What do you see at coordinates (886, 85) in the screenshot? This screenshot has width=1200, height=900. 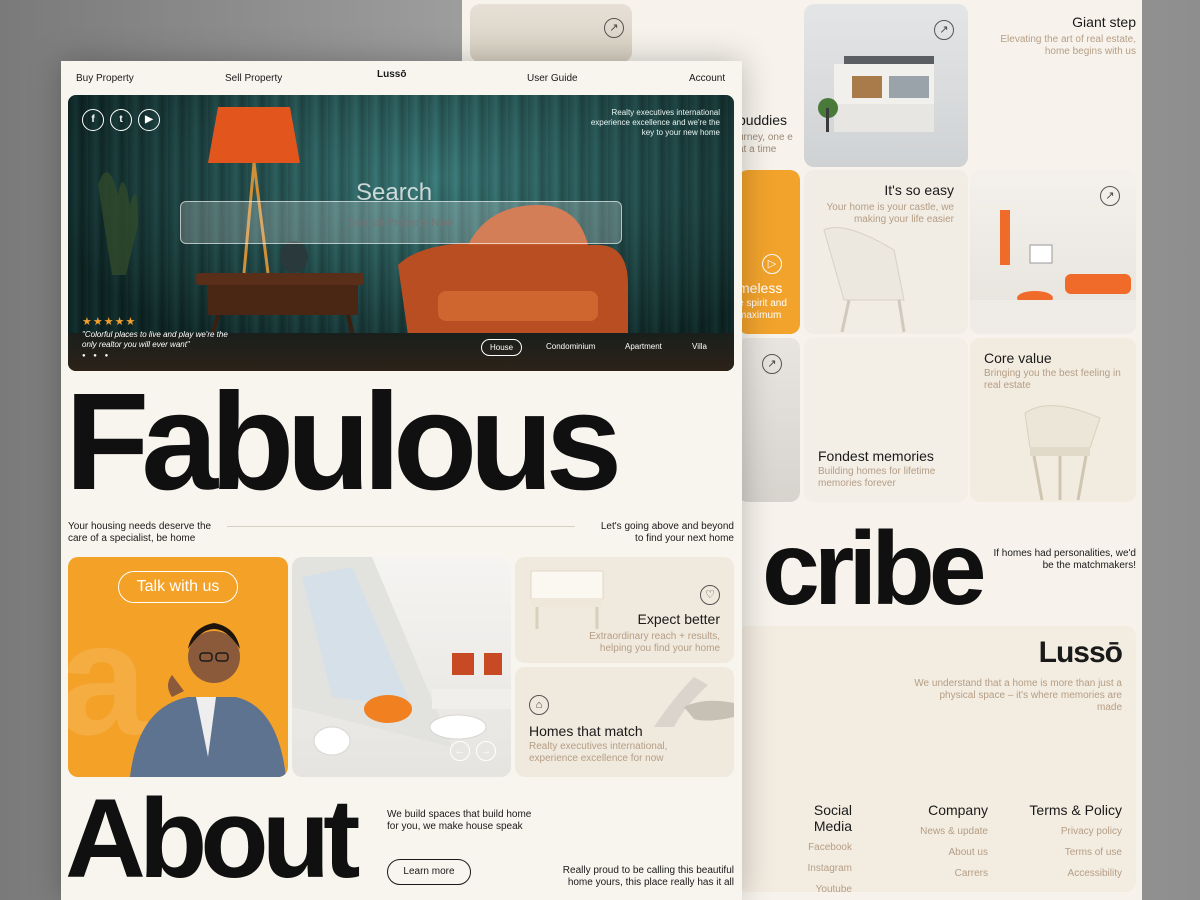 I see `house-image-card: ↗` at bounding box center [886, 85].